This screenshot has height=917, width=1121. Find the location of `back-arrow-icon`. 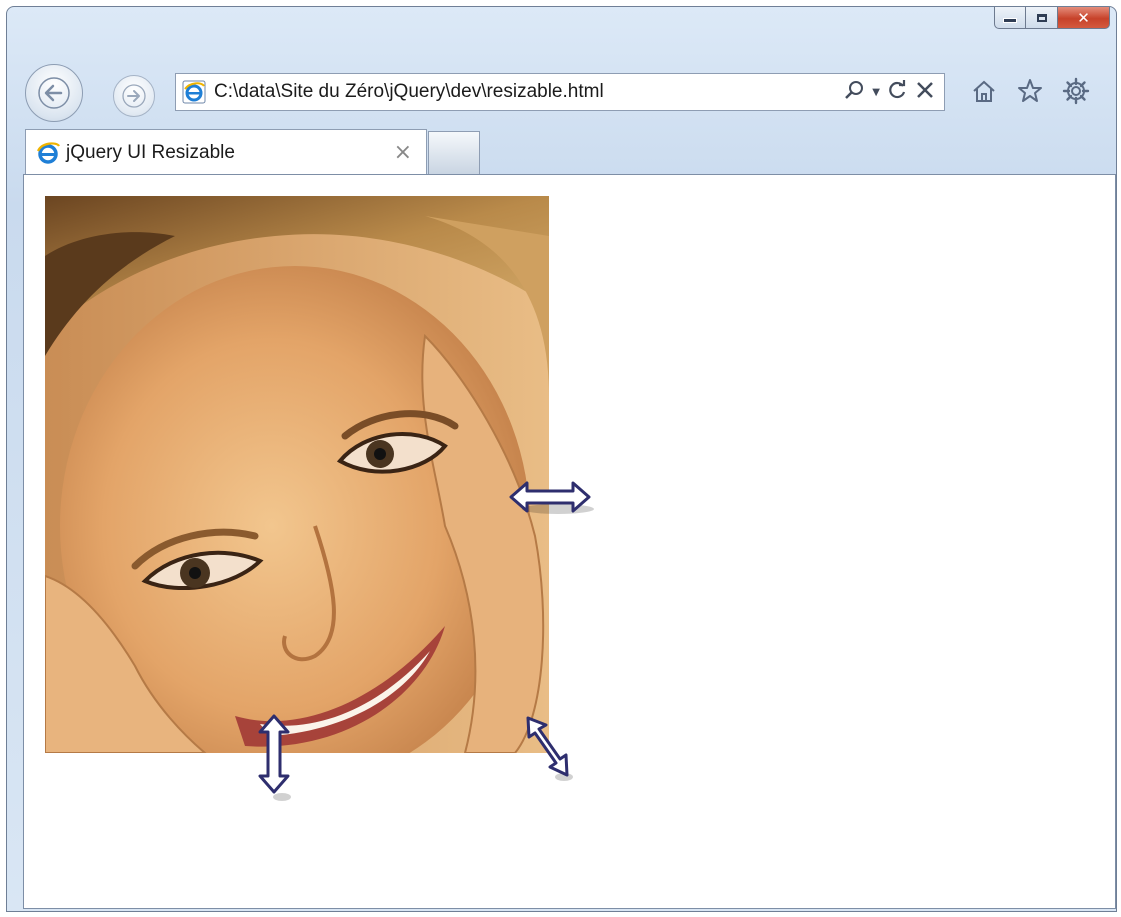

back-arrow-icon is located at coordinates (54, 93).